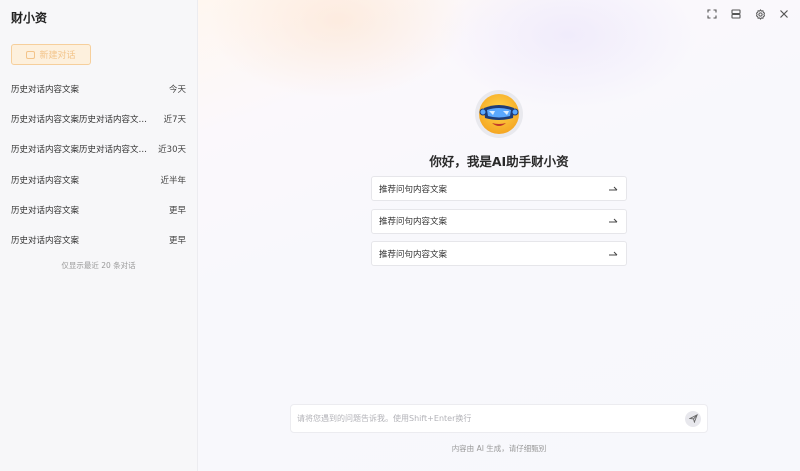 The image size is (800, 471). I want to click on window-controls, so click(748, 14).